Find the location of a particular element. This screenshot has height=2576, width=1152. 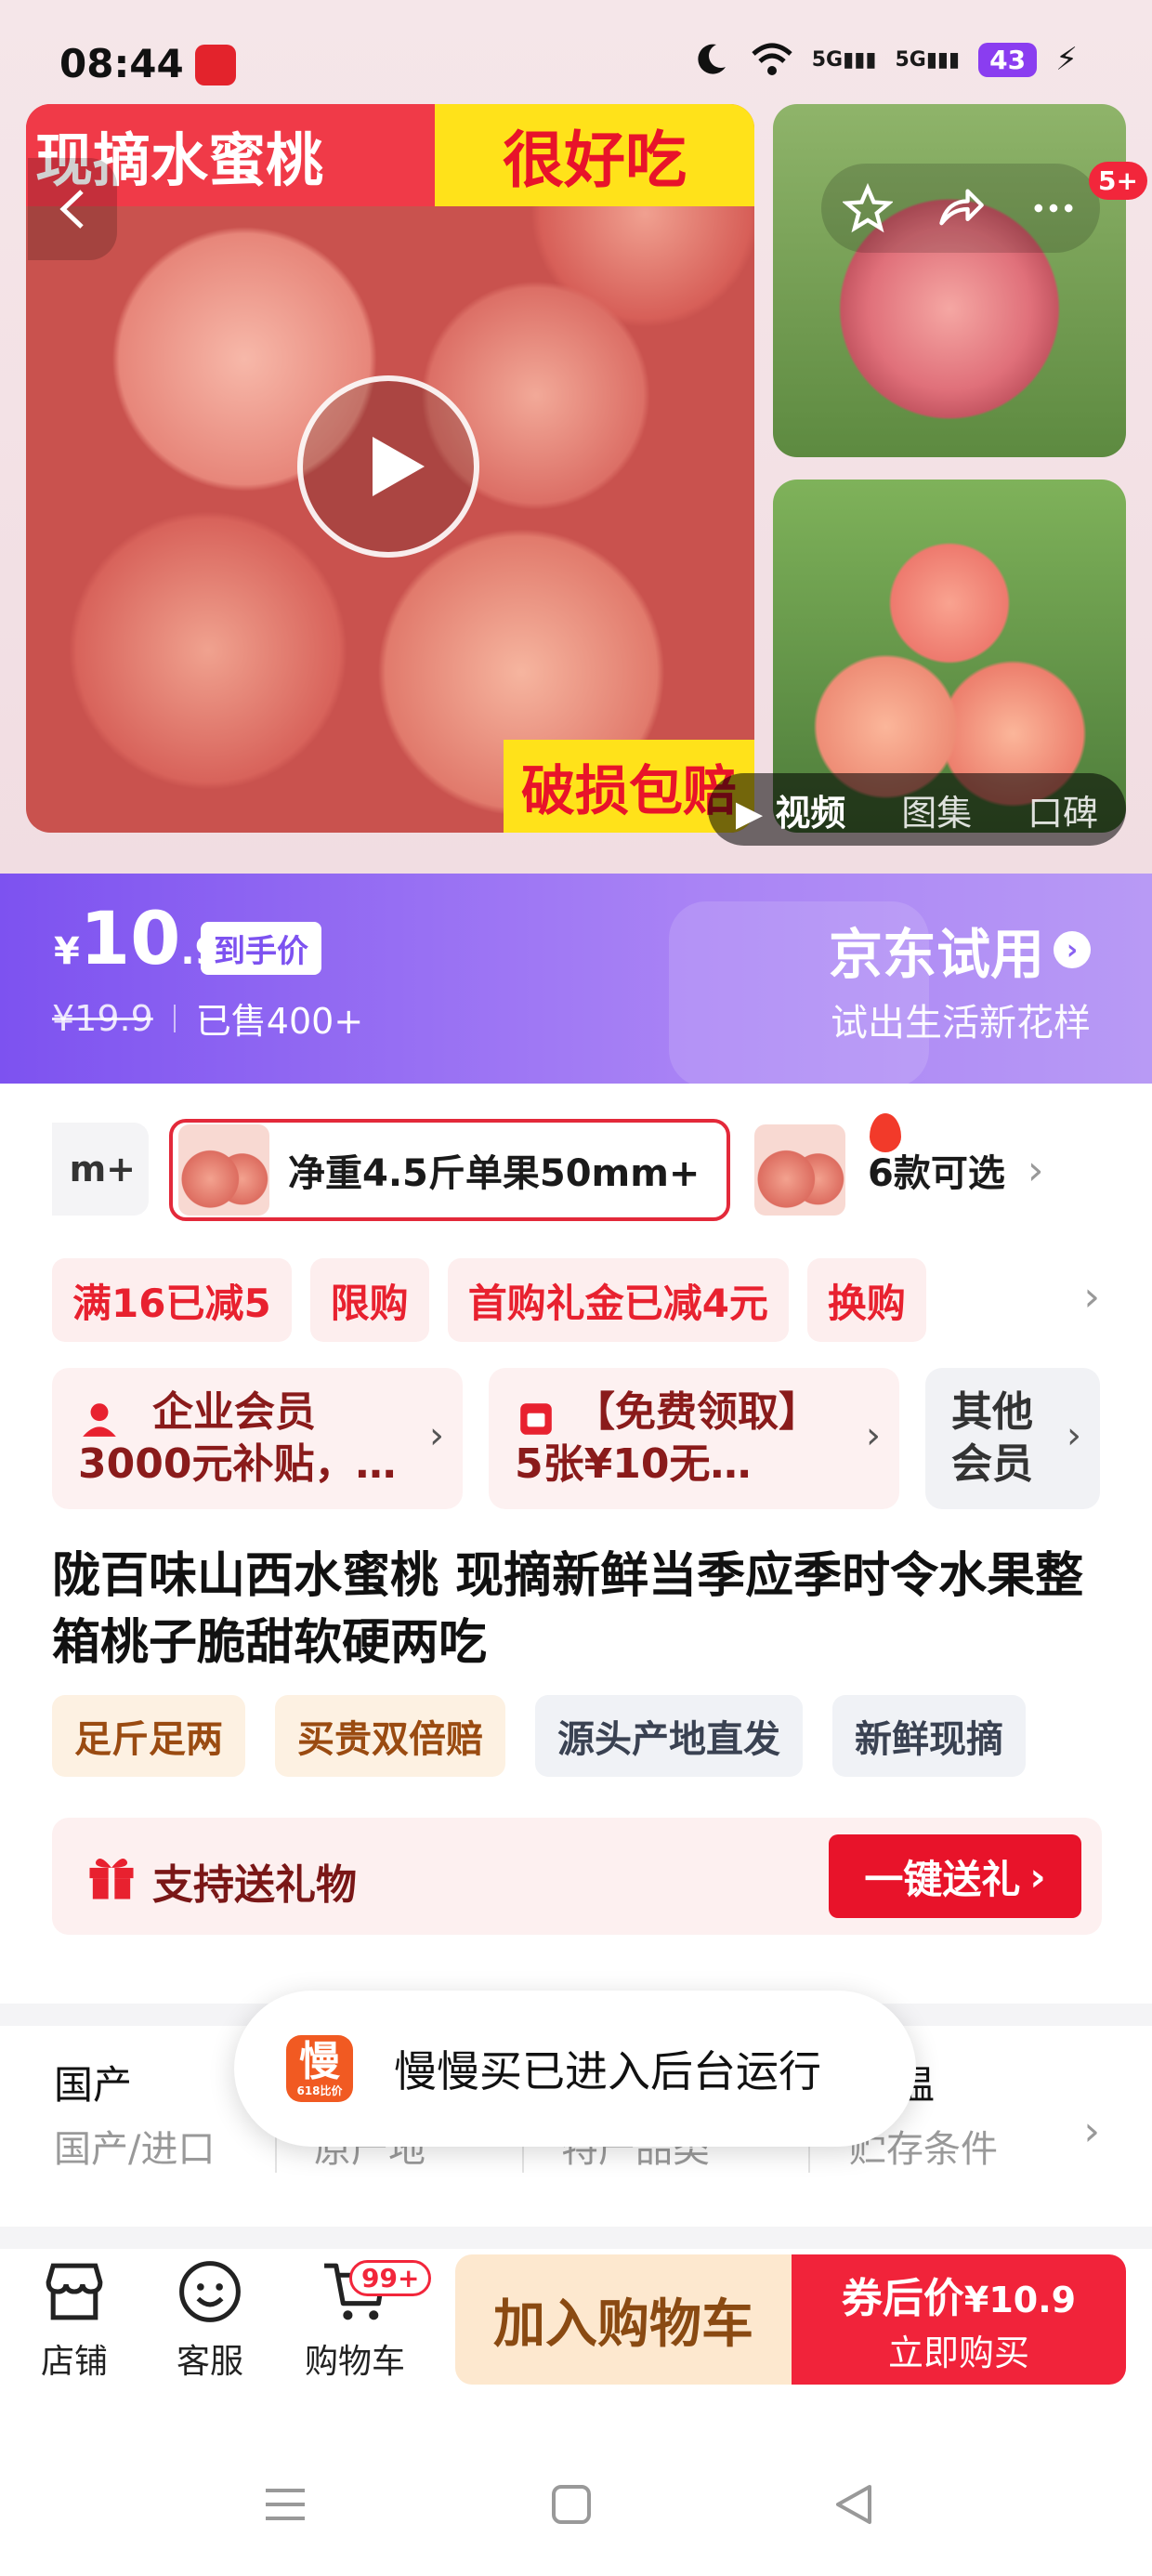

gift-label: 支持送礼物 is located at coordinates (255, 1885).